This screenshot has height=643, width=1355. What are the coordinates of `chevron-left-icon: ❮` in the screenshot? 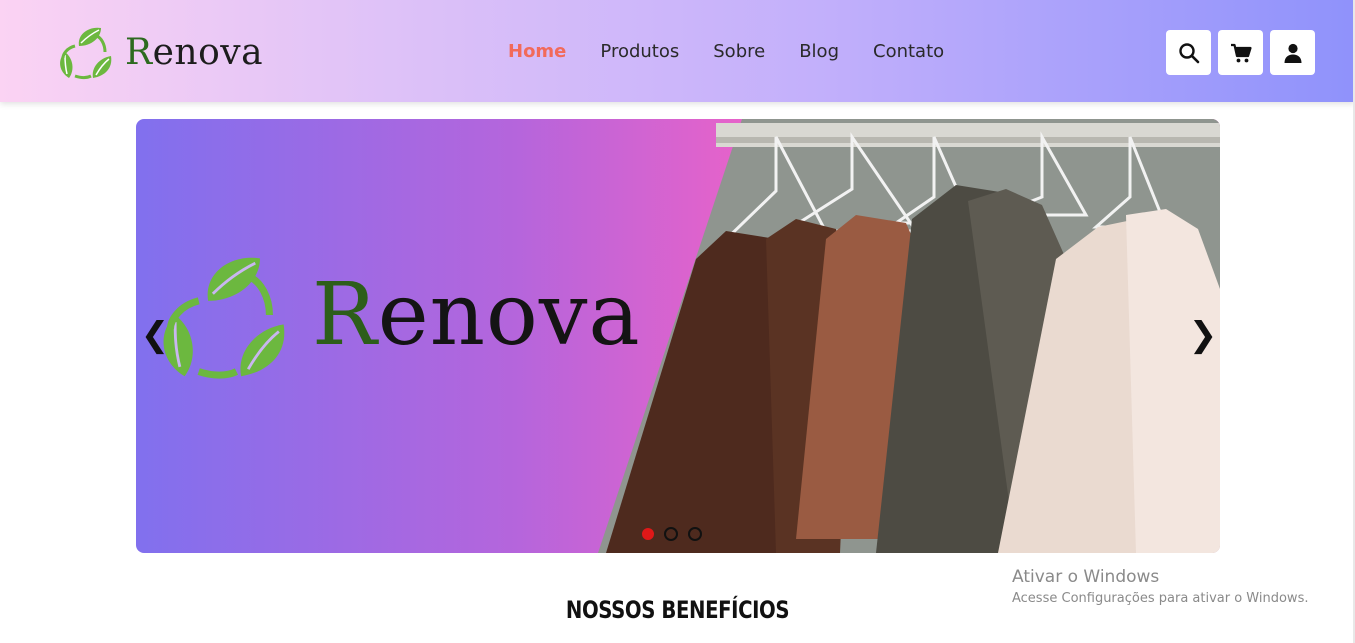 It's located at (155, 335).